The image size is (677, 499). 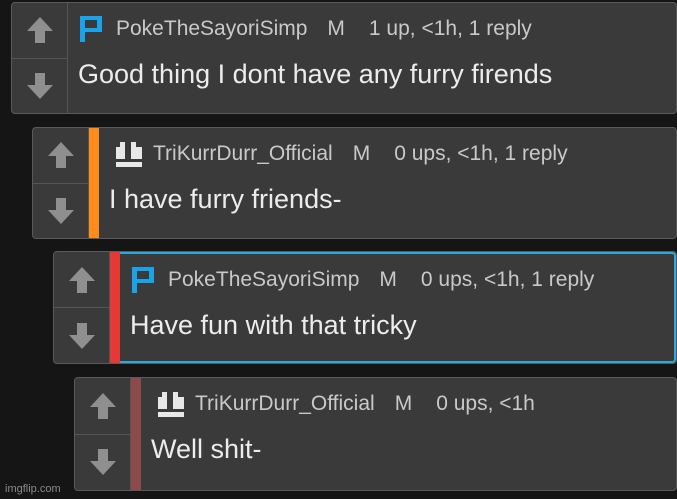 What do you see at coordinates (273, 325) in the screenshot?
I see `comment-text: Have fun with that tricky` at bounding box center [273, 325].